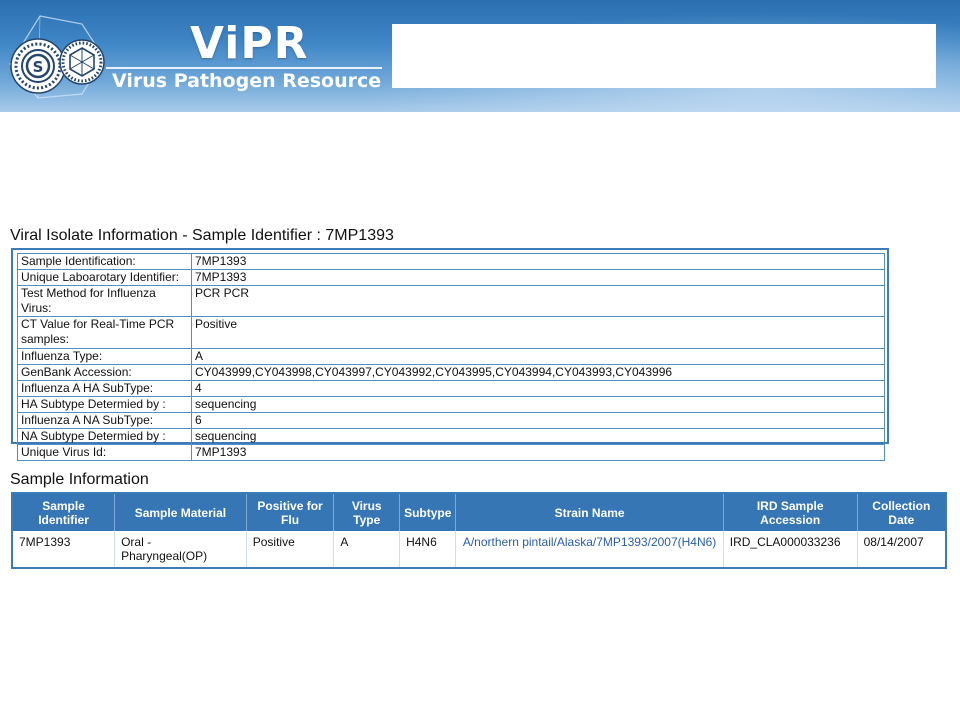  I want to click on field-value: 4, so click(538, 388).